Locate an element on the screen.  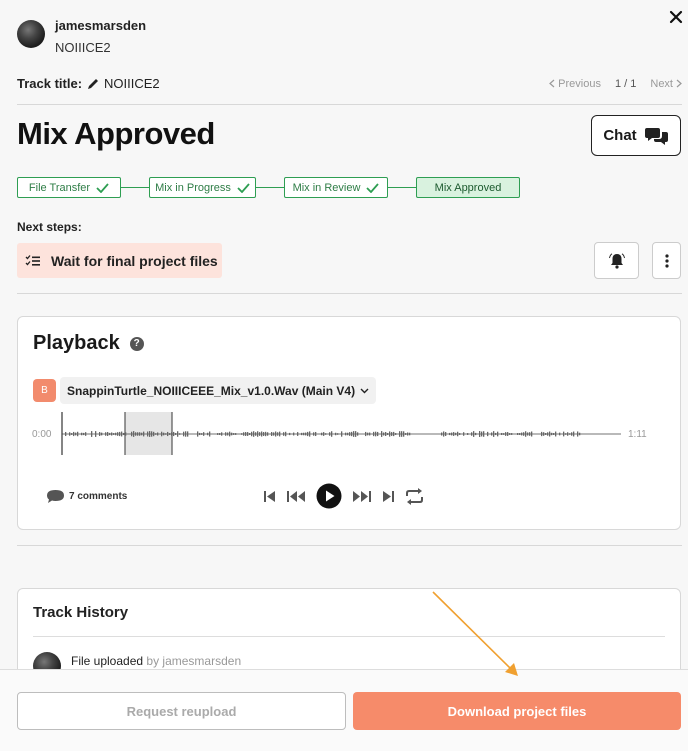
chevron-left-icon is located at coordinates (552, 83).